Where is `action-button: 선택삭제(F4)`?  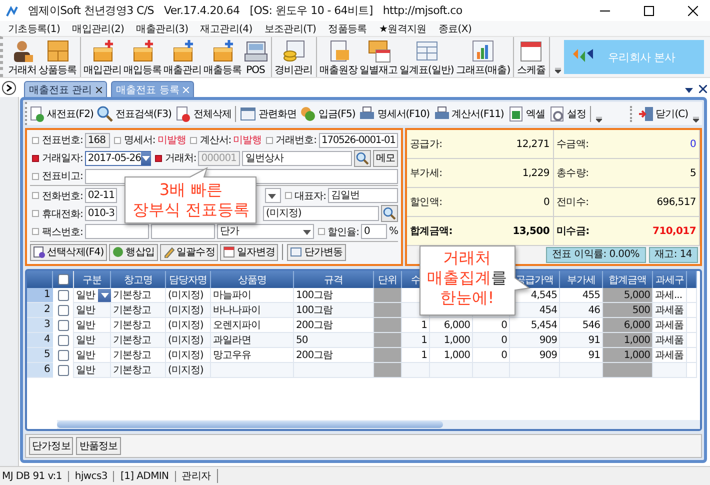 action-button: 선택삭제(F4) is located at coordinates (68, 252).